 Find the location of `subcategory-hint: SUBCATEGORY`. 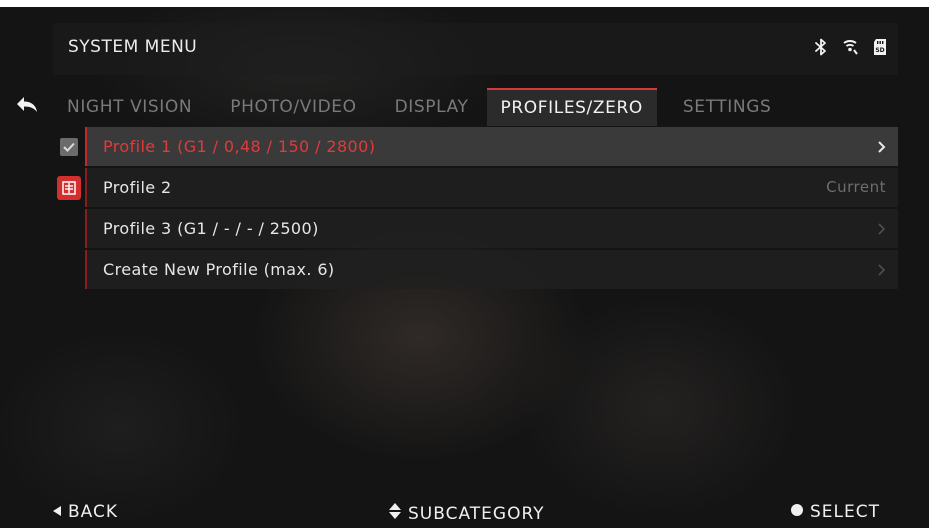

subcategory-hint: SUBCATEGORY is located at coordinates (466, 513).